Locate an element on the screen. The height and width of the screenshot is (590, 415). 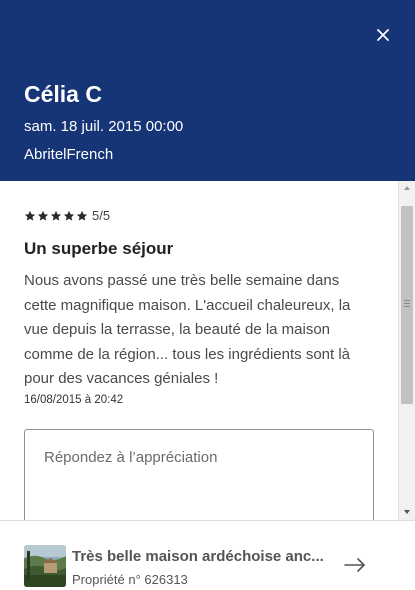
stars is located at coordinates (56, 216).